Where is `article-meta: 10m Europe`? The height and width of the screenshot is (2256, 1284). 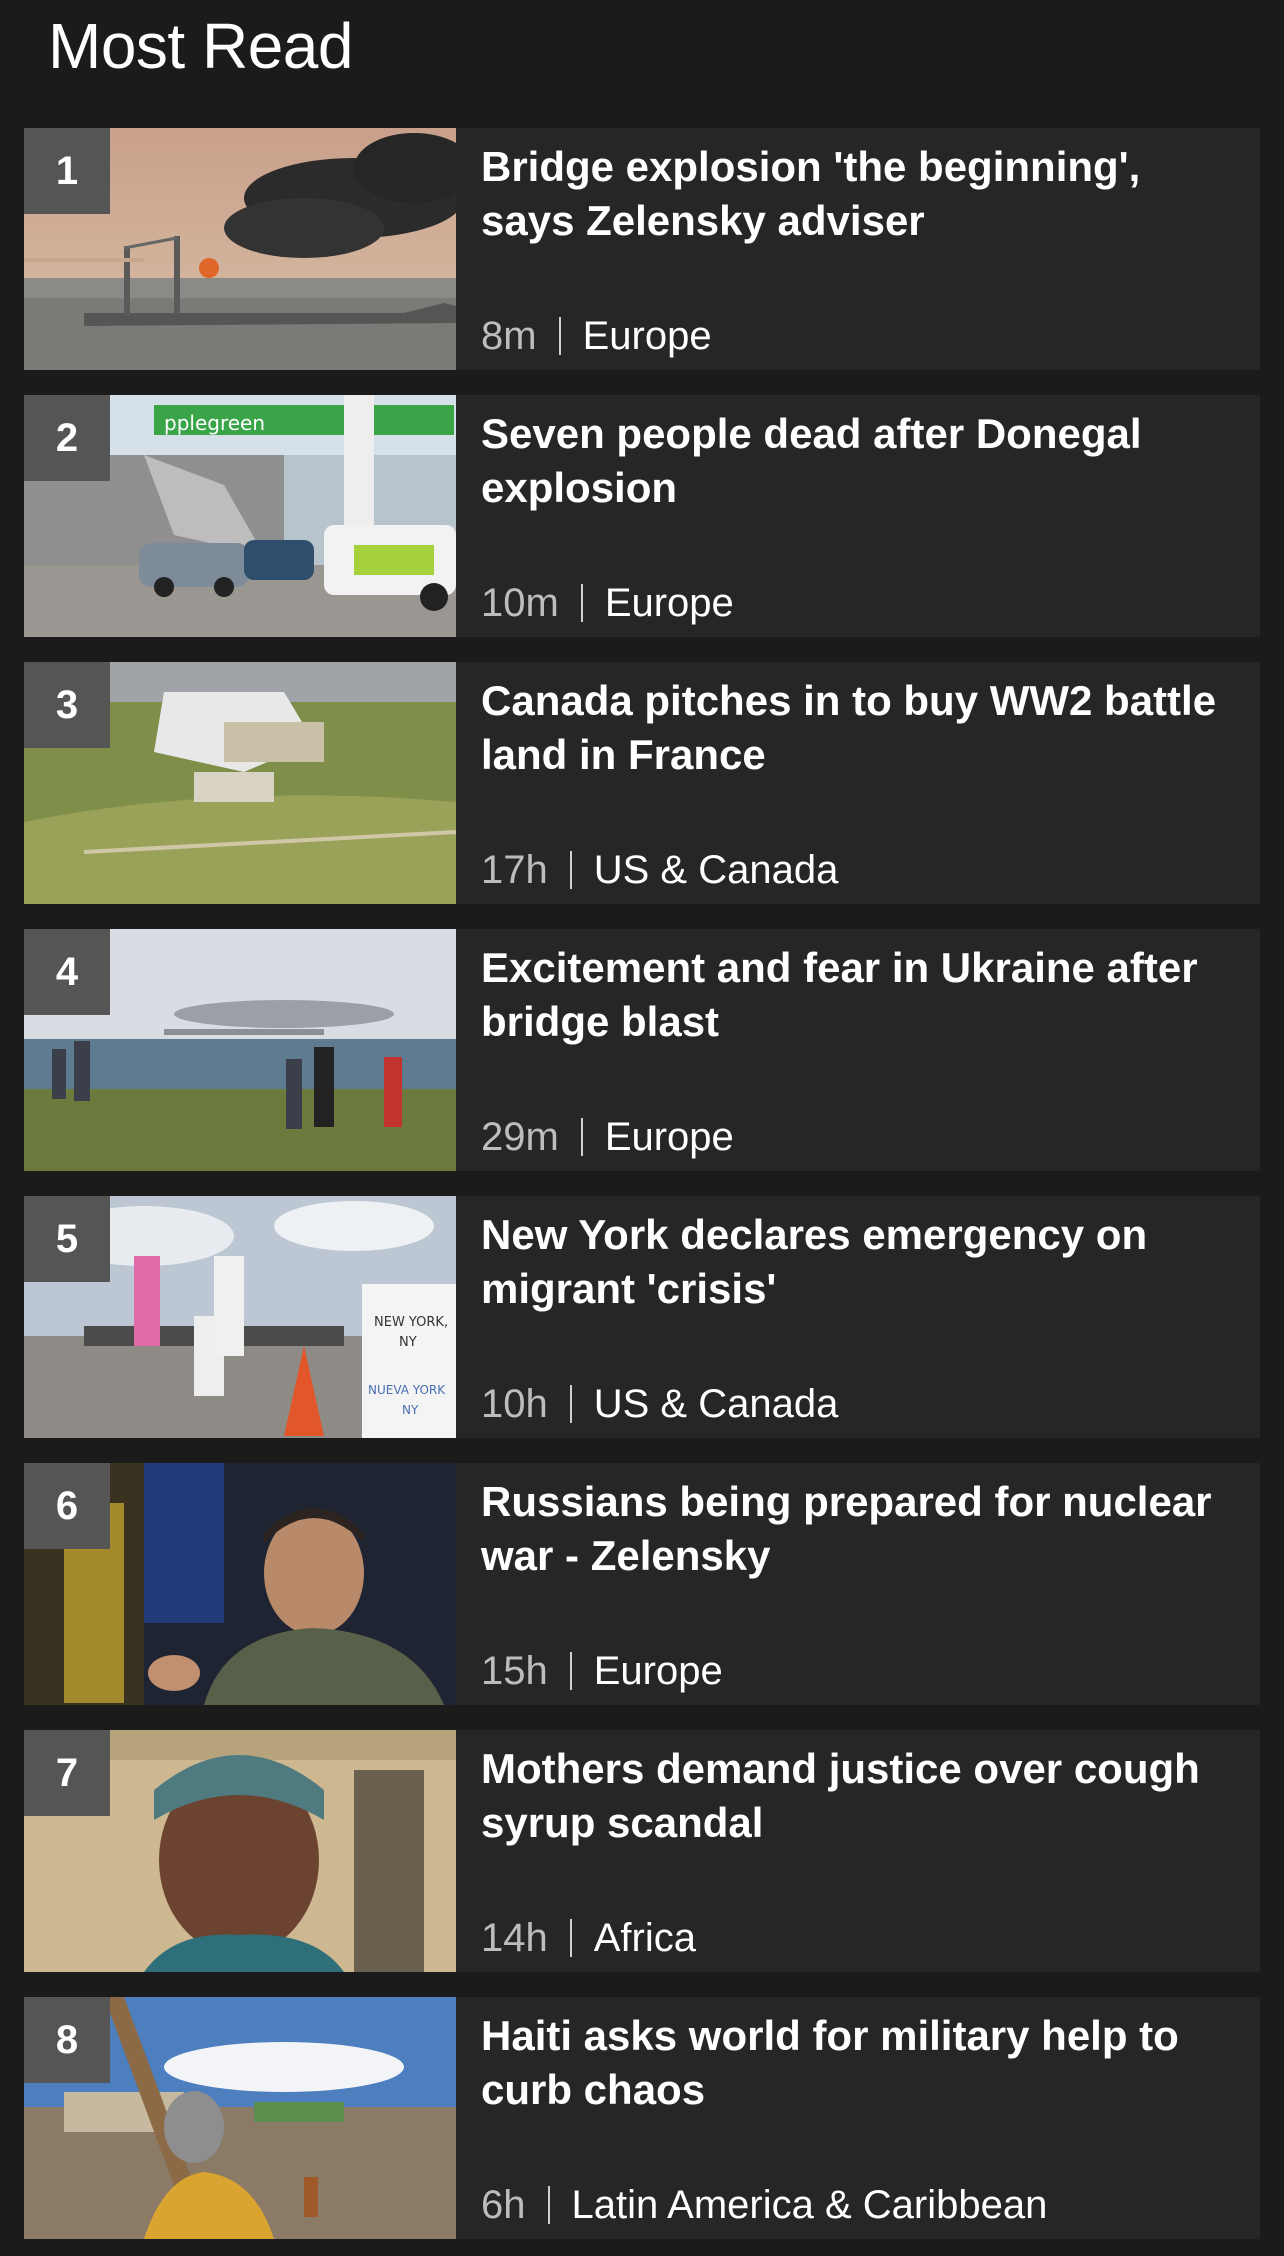
article-meta: 10m Europe is located at coordinates (607, 603).